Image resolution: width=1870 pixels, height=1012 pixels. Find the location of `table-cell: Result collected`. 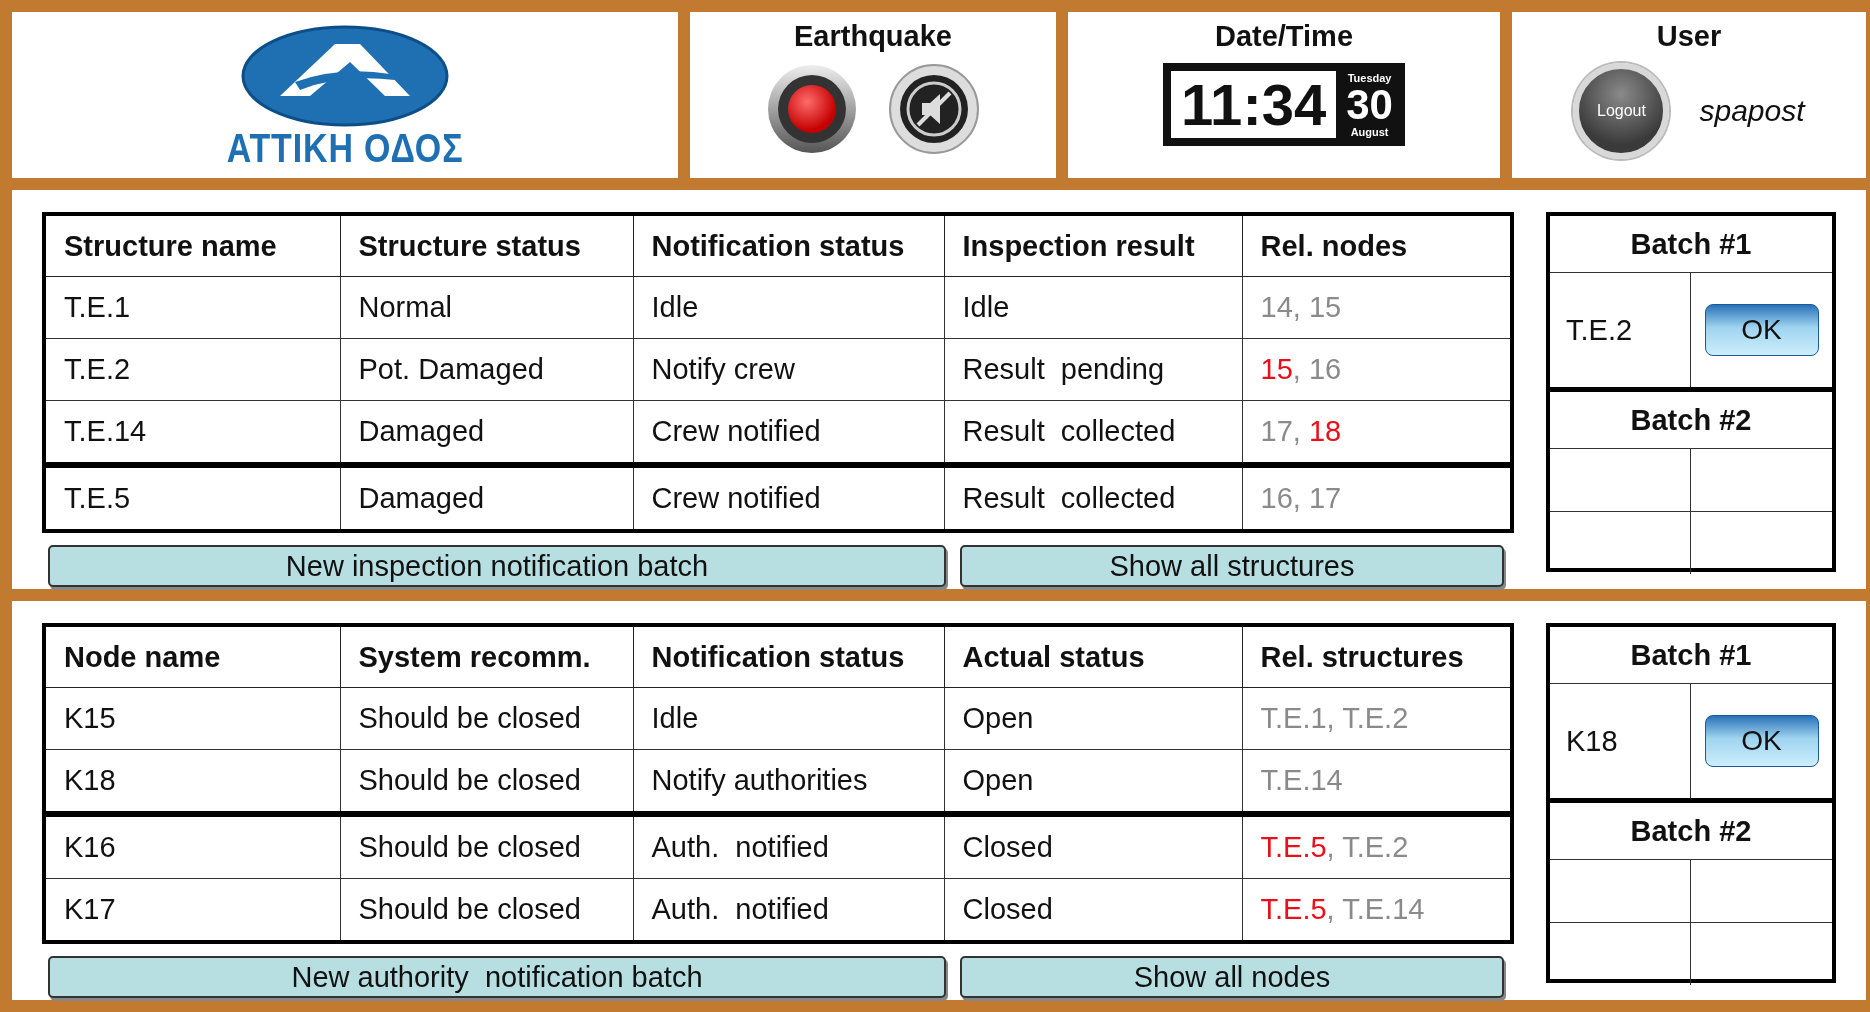

table-cell: Result collected is located at coordinates (1093, 498).